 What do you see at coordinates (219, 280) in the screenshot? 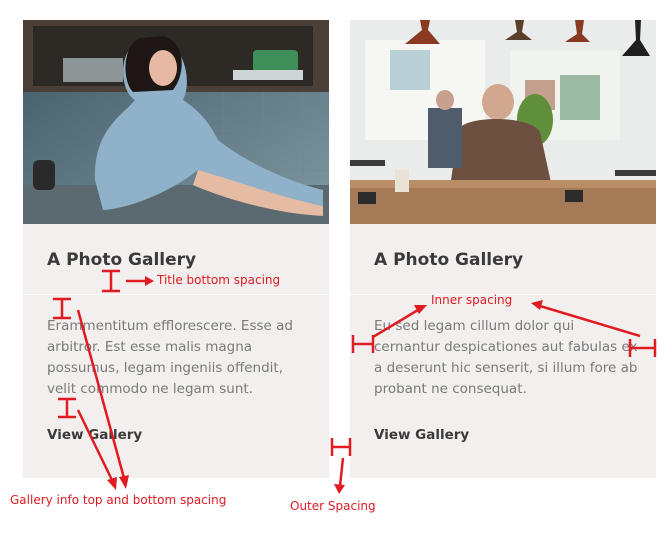
I see `annotation-title-bottom-spacing: Title bottom spacing` at bounding box center [219, 280].